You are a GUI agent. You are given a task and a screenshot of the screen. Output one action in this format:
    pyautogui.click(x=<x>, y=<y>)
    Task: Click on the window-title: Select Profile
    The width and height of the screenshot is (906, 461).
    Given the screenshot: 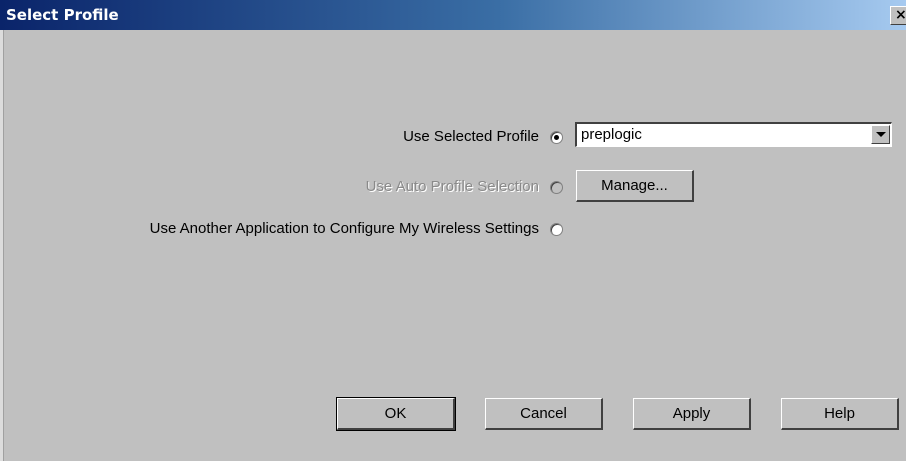 What is the action you would take?
    pyautogui.click(x=62, y=15)
    